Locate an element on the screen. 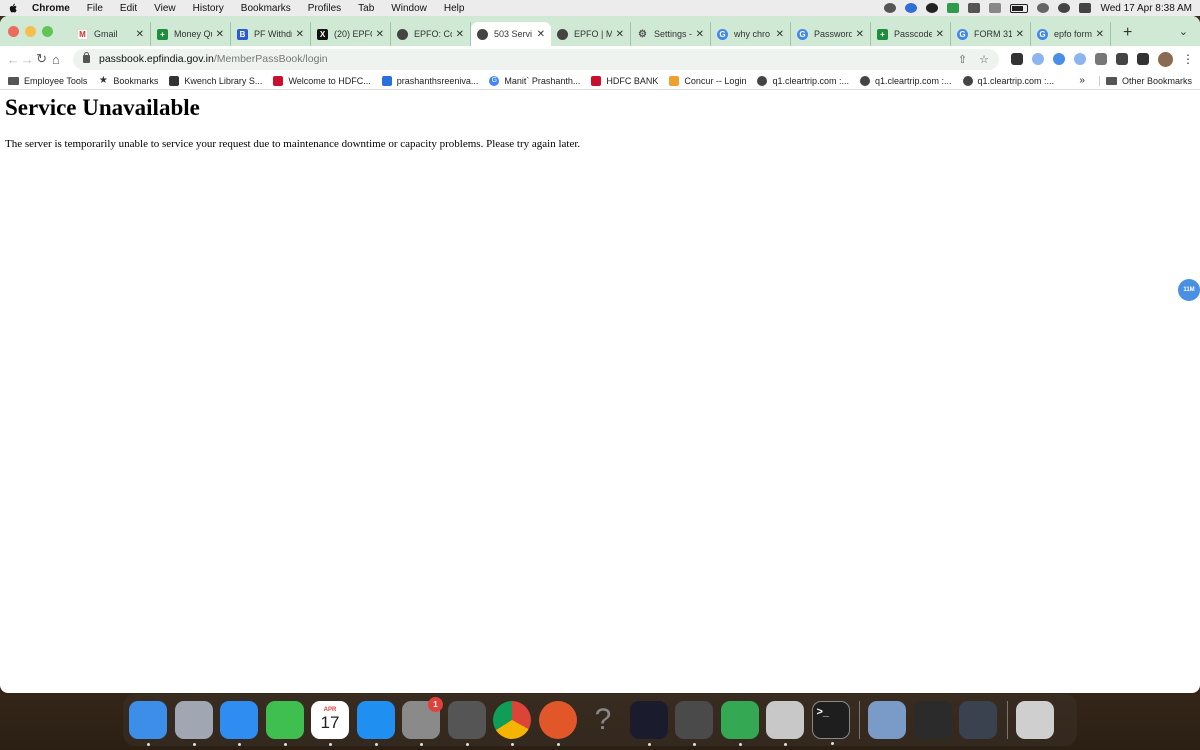 Image resolution: width=1200 pixels, height=750 pixels. calendar-icon: APR 17 is located at coordinates (330, 723).